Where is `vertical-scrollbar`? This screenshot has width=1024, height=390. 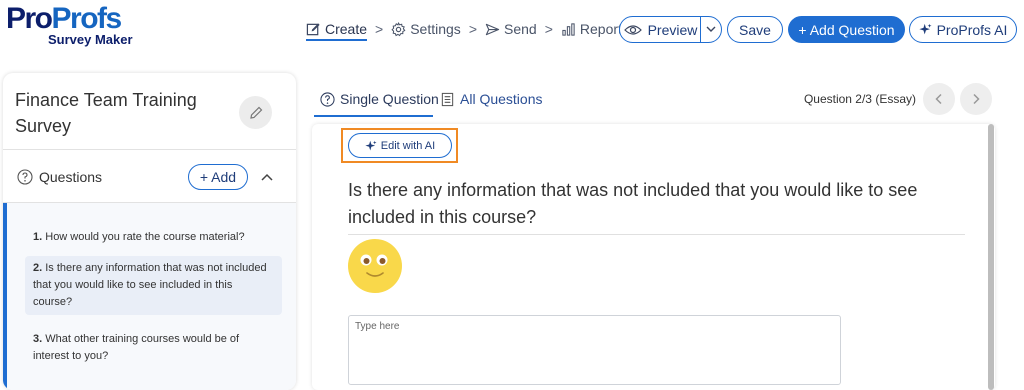
vertical-scrollbar is located at coordinates (991, 257).